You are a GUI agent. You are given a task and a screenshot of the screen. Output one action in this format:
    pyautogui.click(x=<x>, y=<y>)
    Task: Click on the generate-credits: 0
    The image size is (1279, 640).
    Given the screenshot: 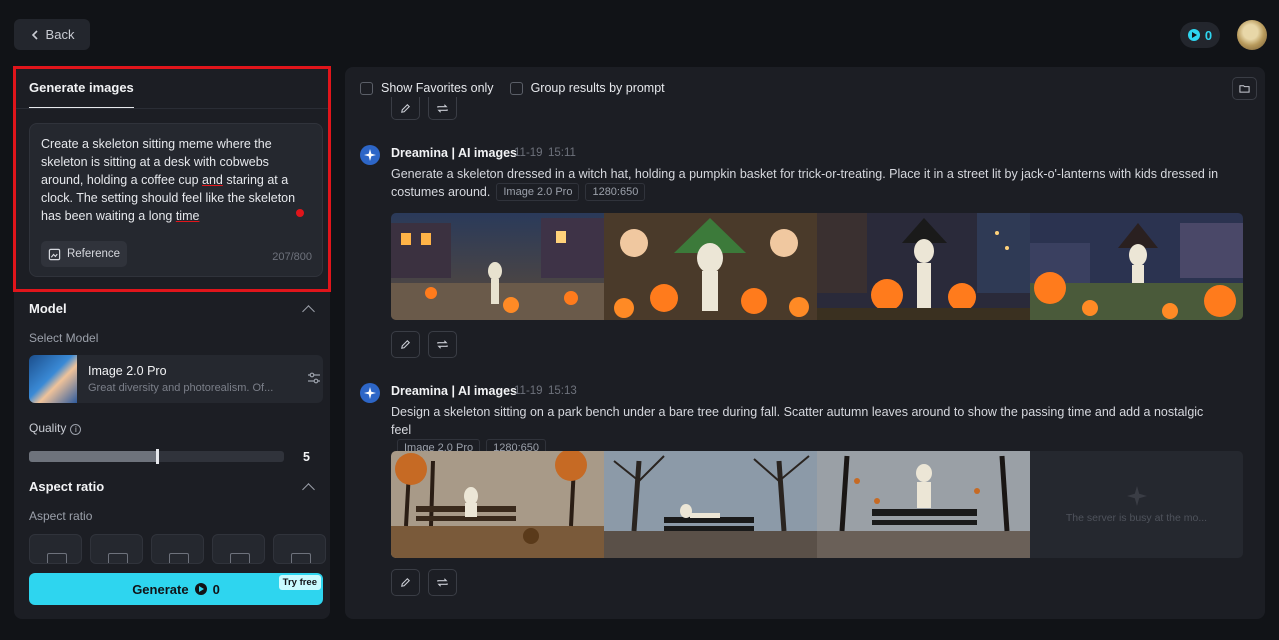 What is the action you would take?
    pyautogui.click(x=216, y=589)
    